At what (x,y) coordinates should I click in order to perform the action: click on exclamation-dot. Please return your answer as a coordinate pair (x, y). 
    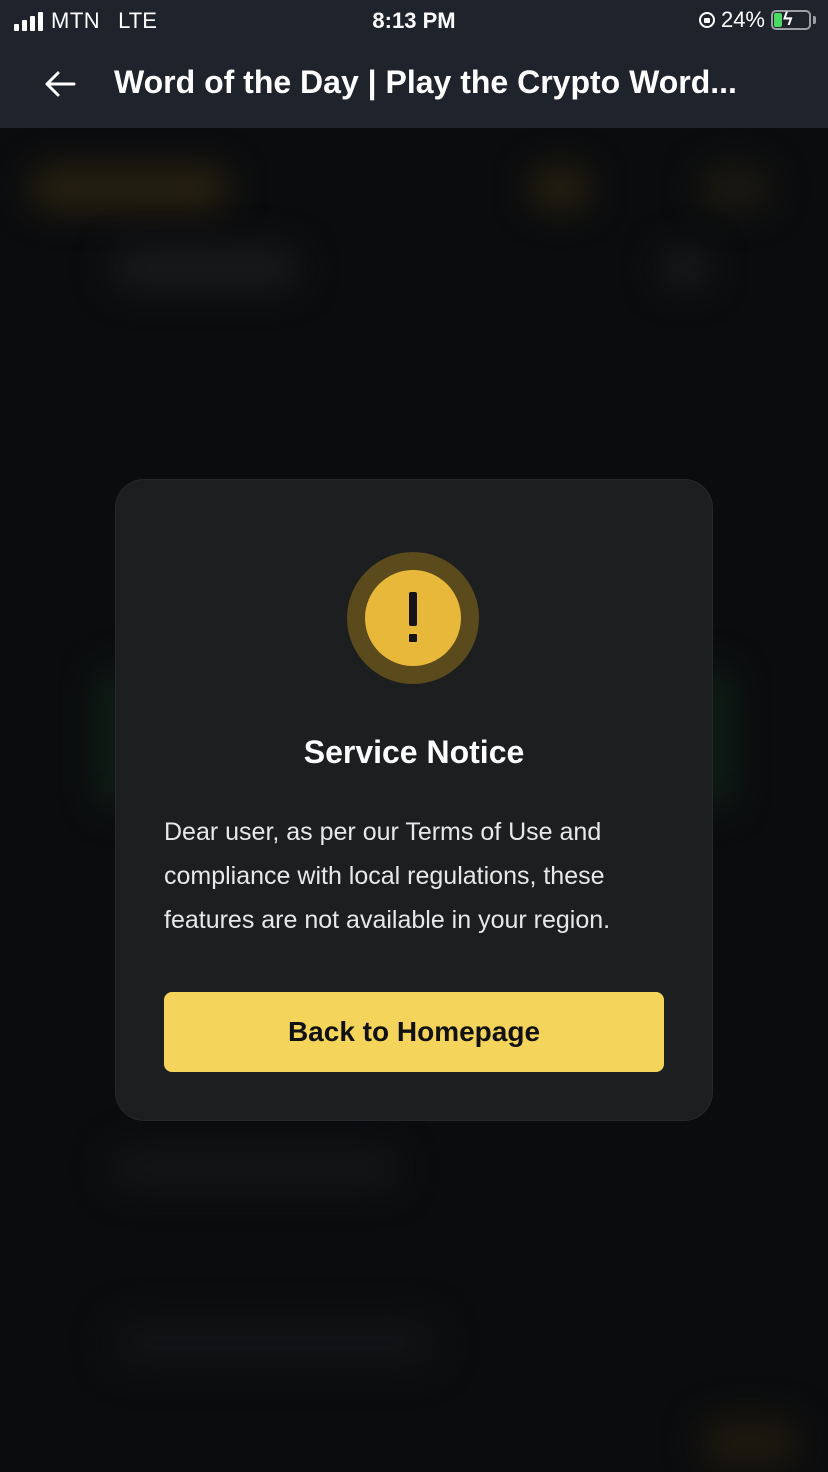
    Looking at the image, I should click on (413, 638).